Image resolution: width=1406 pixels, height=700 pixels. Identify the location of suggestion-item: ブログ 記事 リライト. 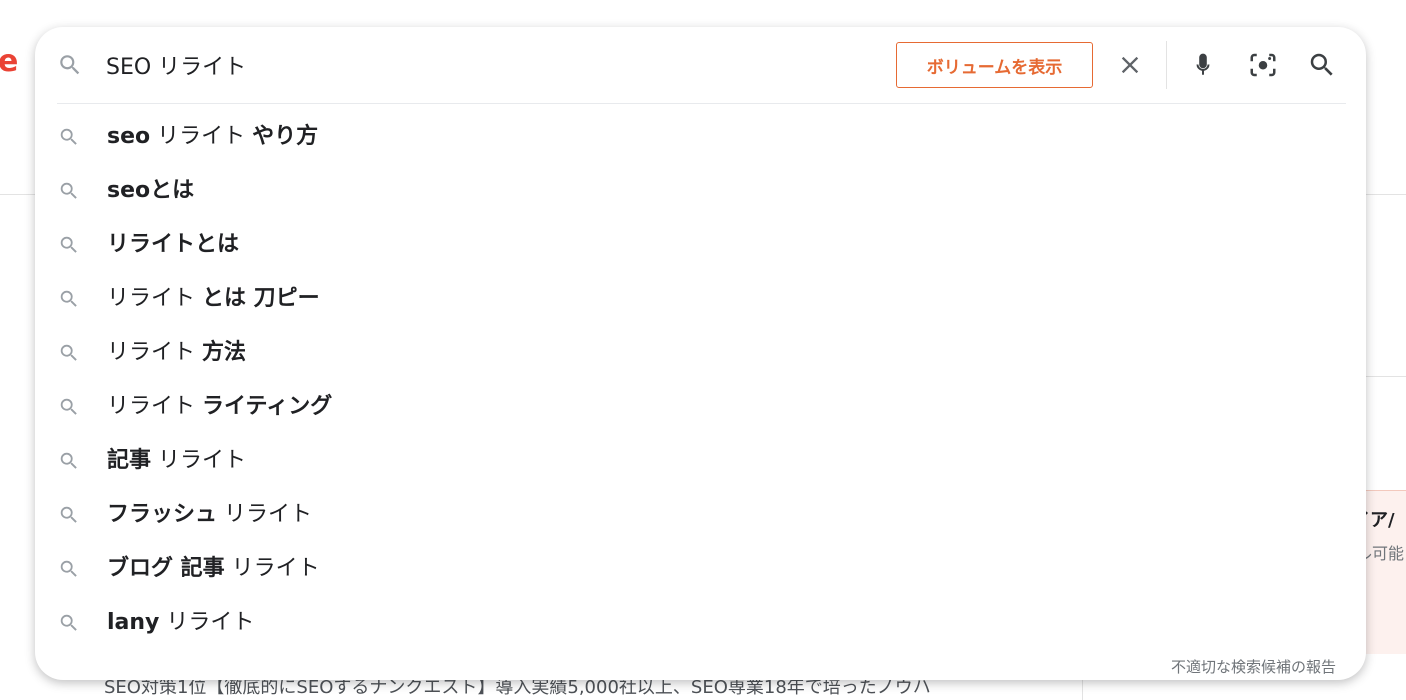
(700, 569).